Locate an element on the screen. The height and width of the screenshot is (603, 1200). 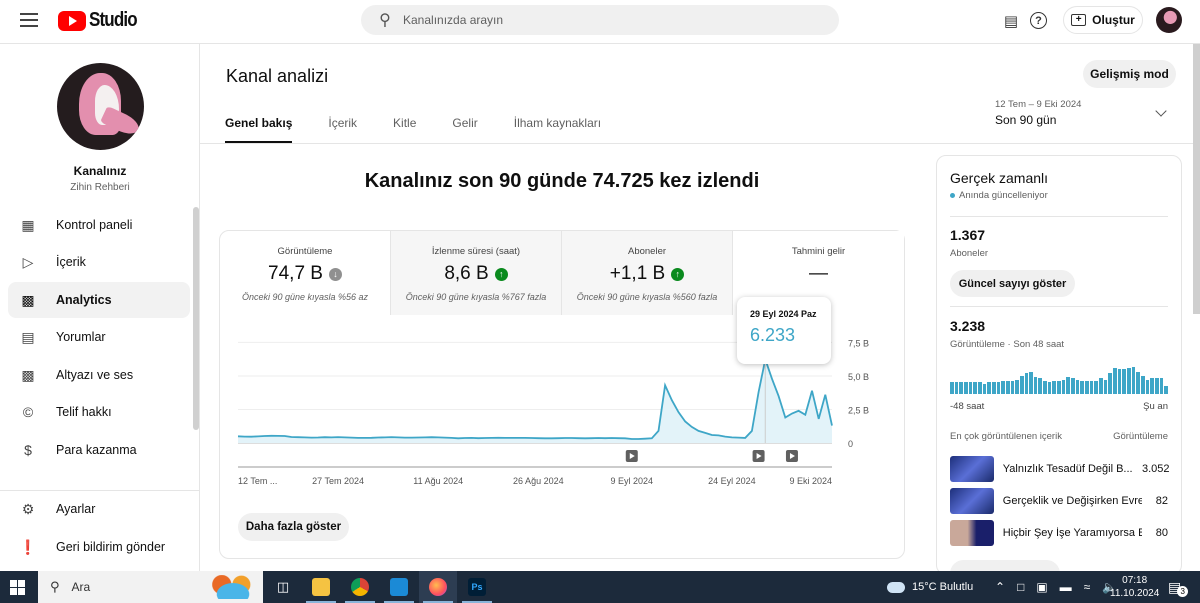
file-explorer-icon is located at coordinates (321, 587).